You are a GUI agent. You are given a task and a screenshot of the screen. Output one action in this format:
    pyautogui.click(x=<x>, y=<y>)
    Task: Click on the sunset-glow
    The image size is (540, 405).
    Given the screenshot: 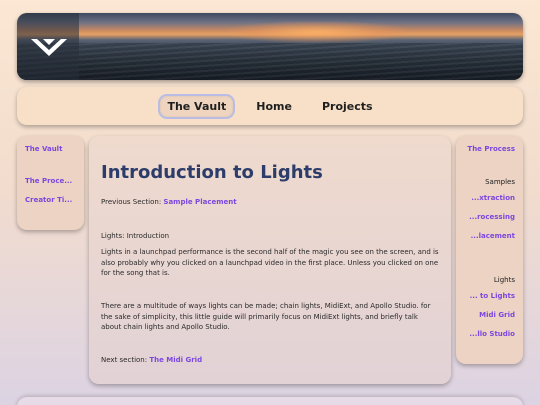 What is the action you would take?
    pyautogui.click(x=317, y=32)
    